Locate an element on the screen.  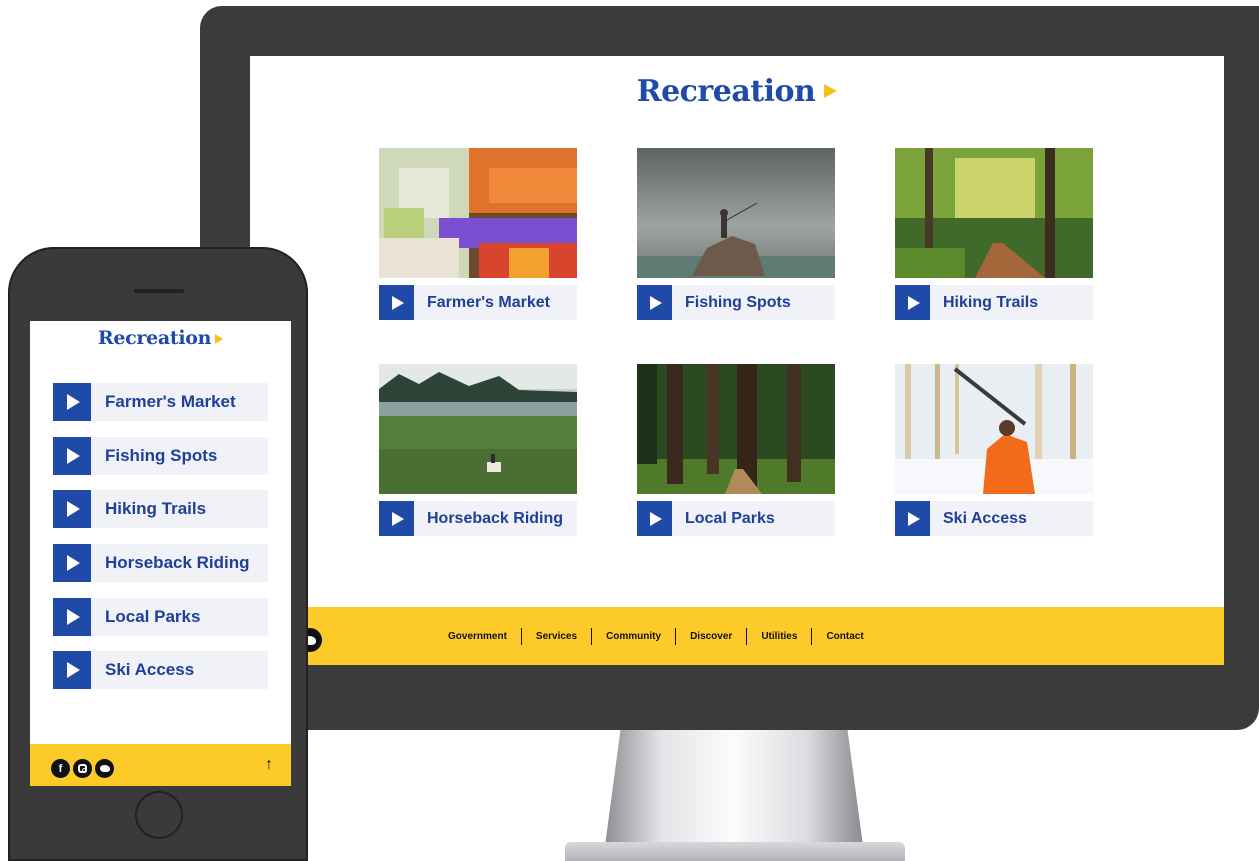
activity-card-fishing-spots: Fishing Spots is located at coordinates (736, 234).